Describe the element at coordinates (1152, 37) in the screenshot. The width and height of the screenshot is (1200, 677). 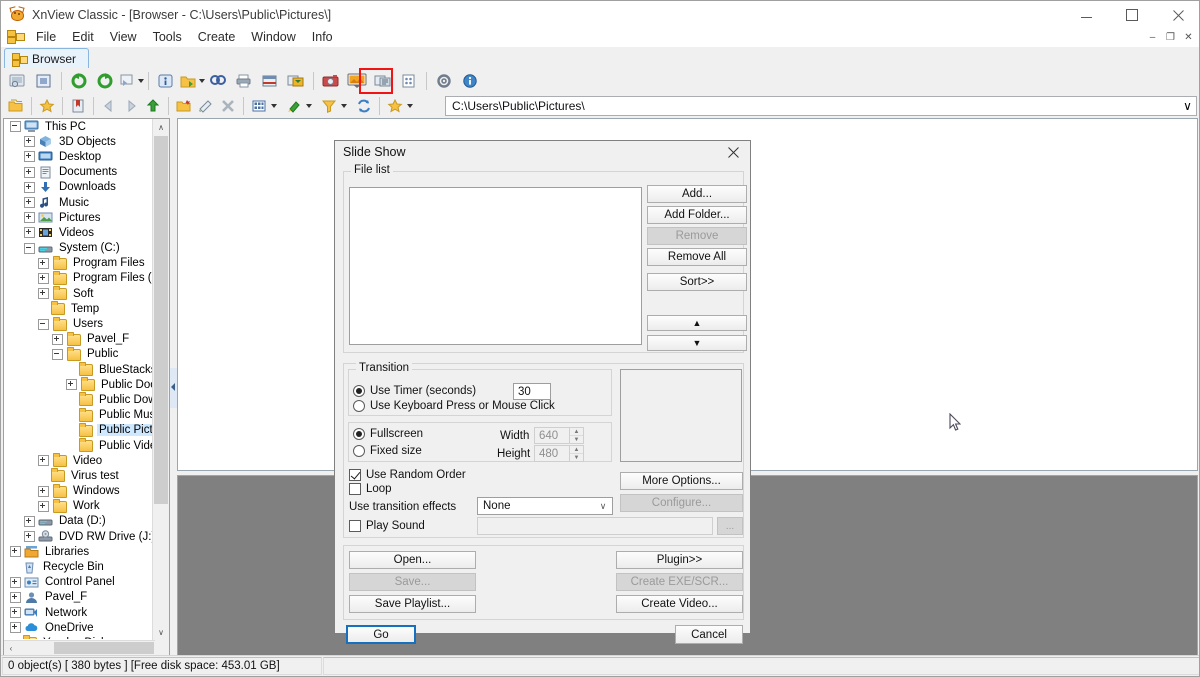
I see `mdi-minimize-button: –` at that location.